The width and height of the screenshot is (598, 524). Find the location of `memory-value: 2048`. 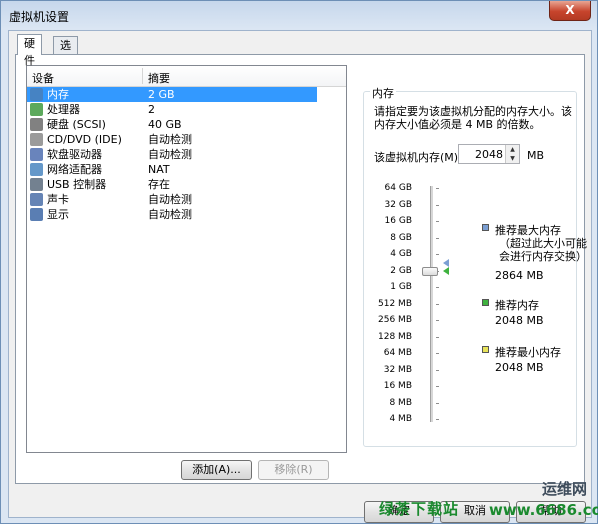

memory-value: 2048 is located at coordinates (489, 154).